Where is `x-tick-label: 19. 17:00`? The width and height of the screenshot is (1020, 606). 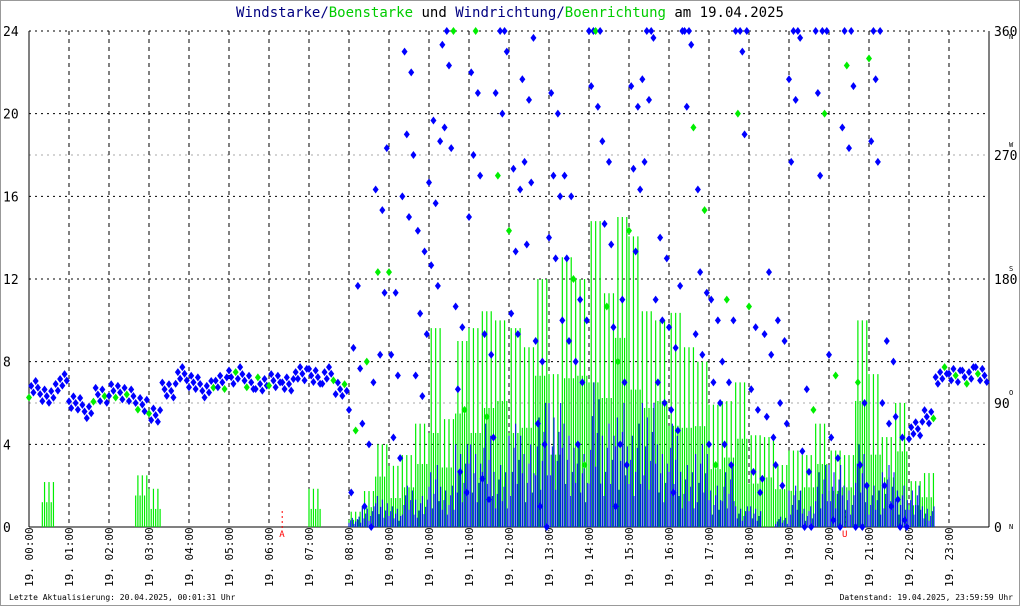
x-tick-label: 19. 17:00 is located at coordinates (709, 557).